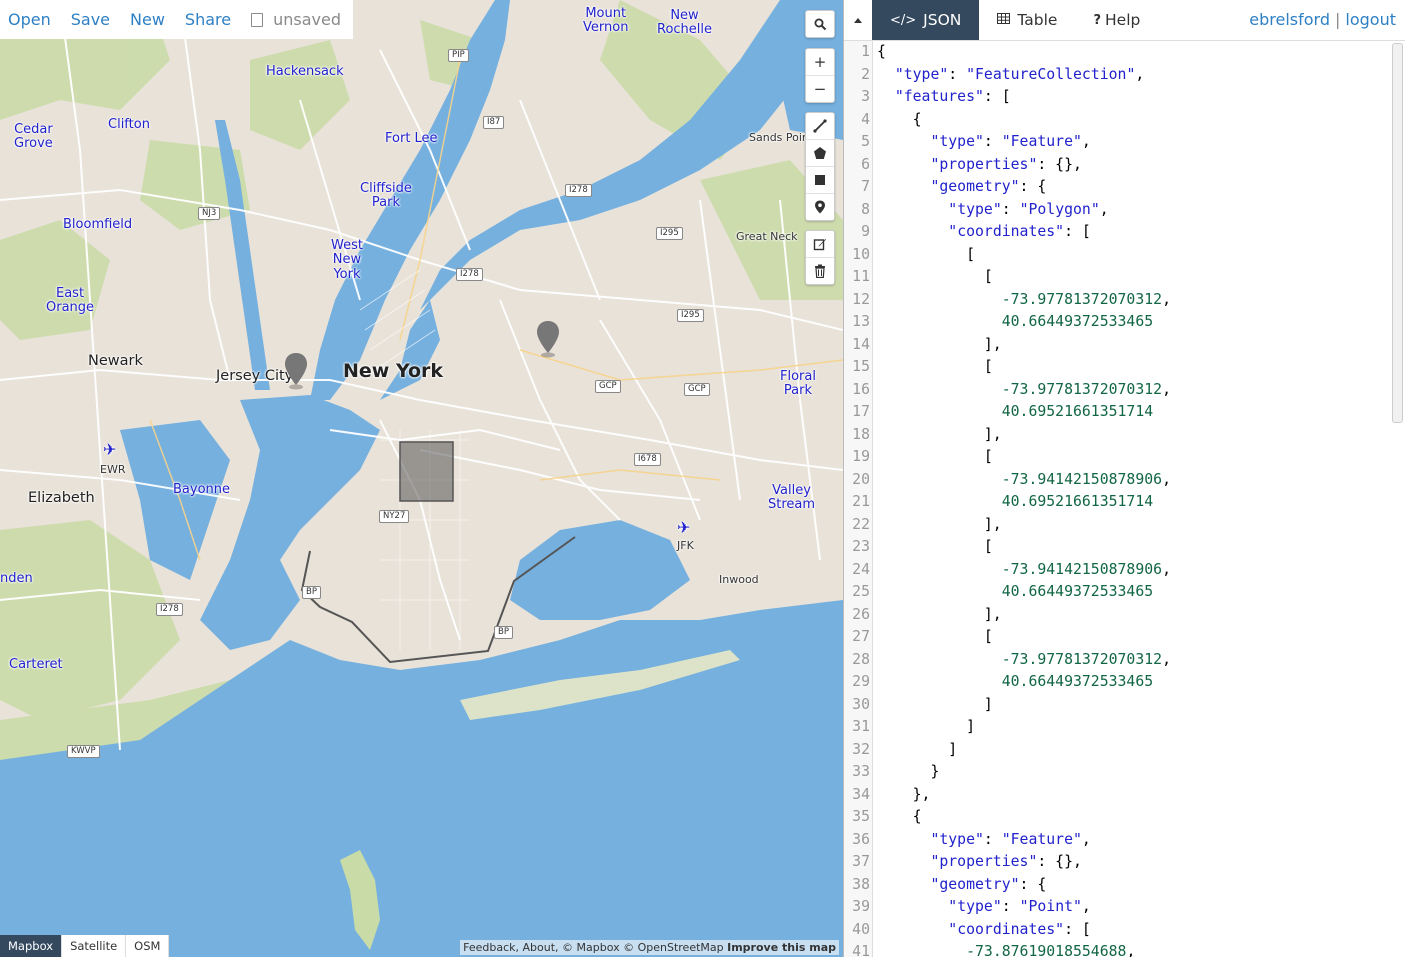 Image resolution: width=1405 pixels, height=957 pixels. Describe the element at coordinates (1134, 210) in the screenshot. I see `code-line: "type": "Polygon",` at that location.